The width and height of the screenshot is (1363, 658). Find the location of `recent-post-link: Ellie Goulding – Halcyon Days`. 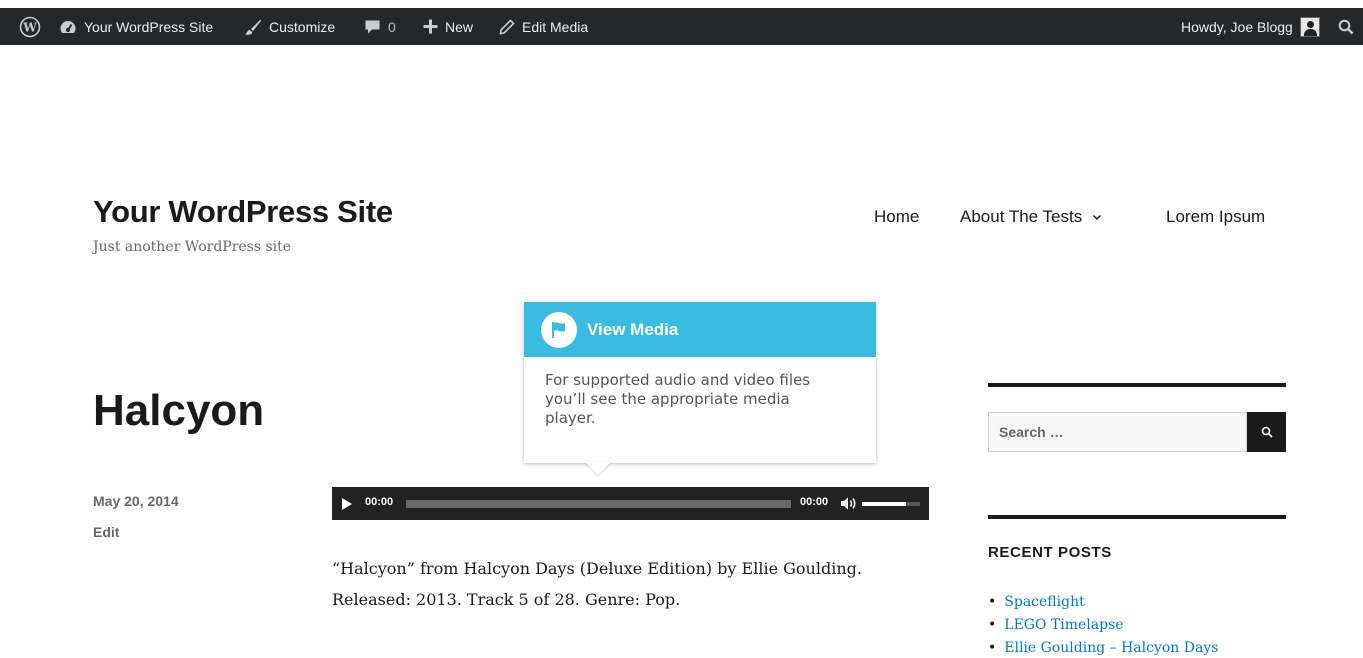

recent-post-link: Ellie Goulding – Halcyon Days is located at coordinates (1111, 647).